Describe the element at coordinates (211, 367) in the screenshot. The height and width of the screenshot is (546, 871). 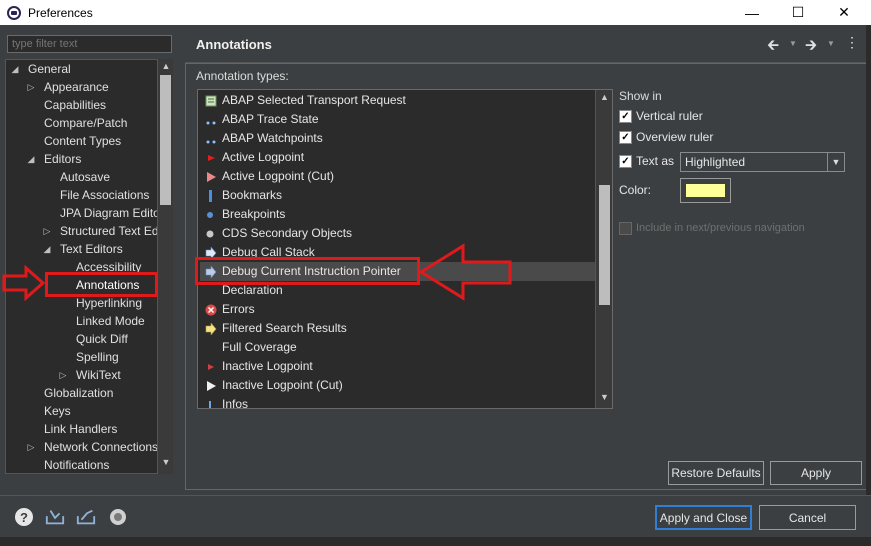
I see `red-small-triangle-icon` at that location.